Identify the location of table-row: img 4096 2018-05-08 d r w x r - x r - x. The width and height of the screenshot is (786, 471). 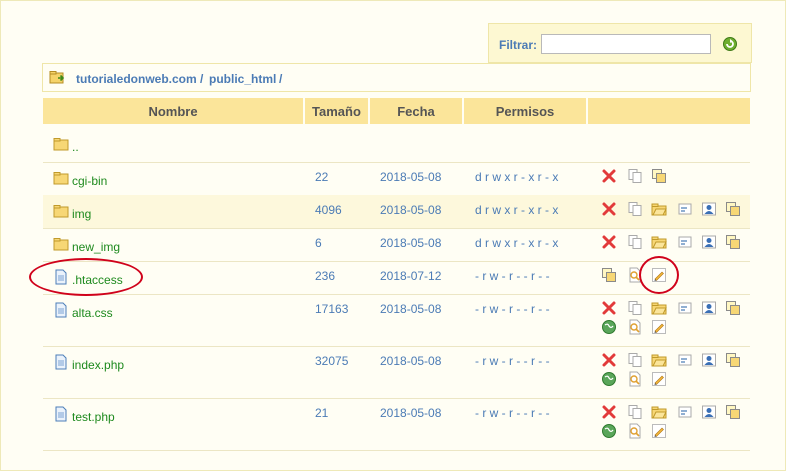
(396, 212).